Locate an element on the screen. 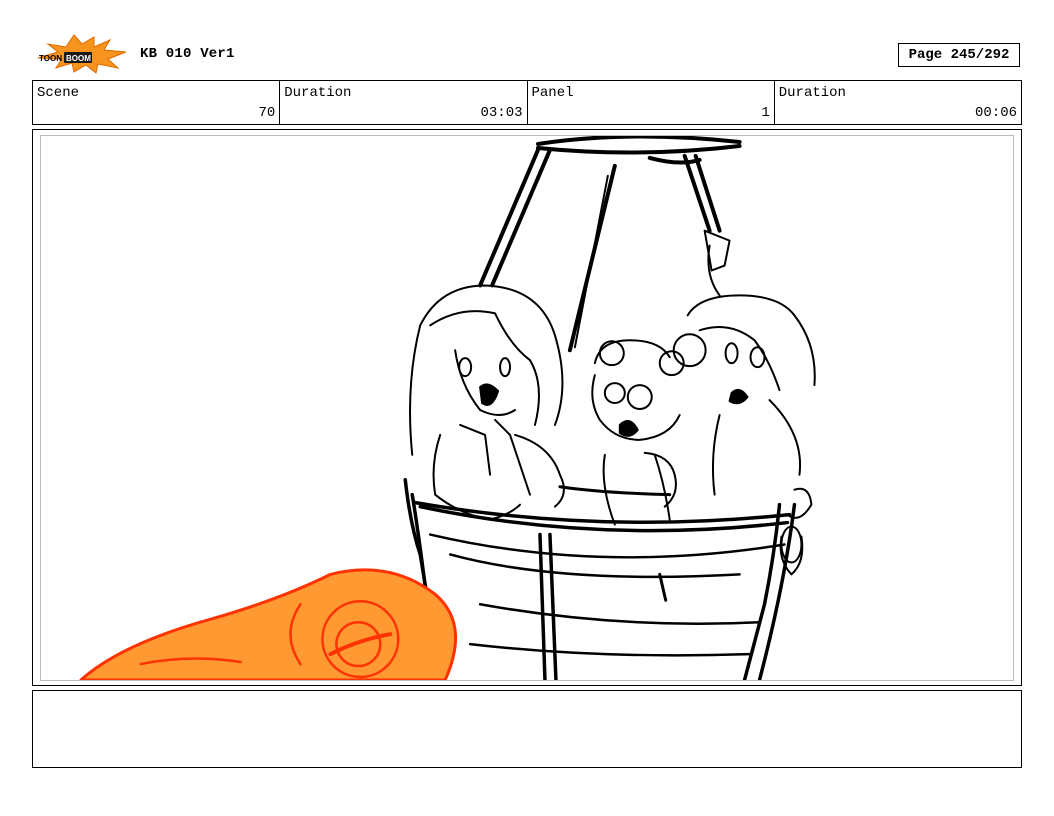 Image resolution: width=1054 pixels, height=816 pixels. scene-duration-cell: Duration 03:03 is located at coordinates (404, 102).